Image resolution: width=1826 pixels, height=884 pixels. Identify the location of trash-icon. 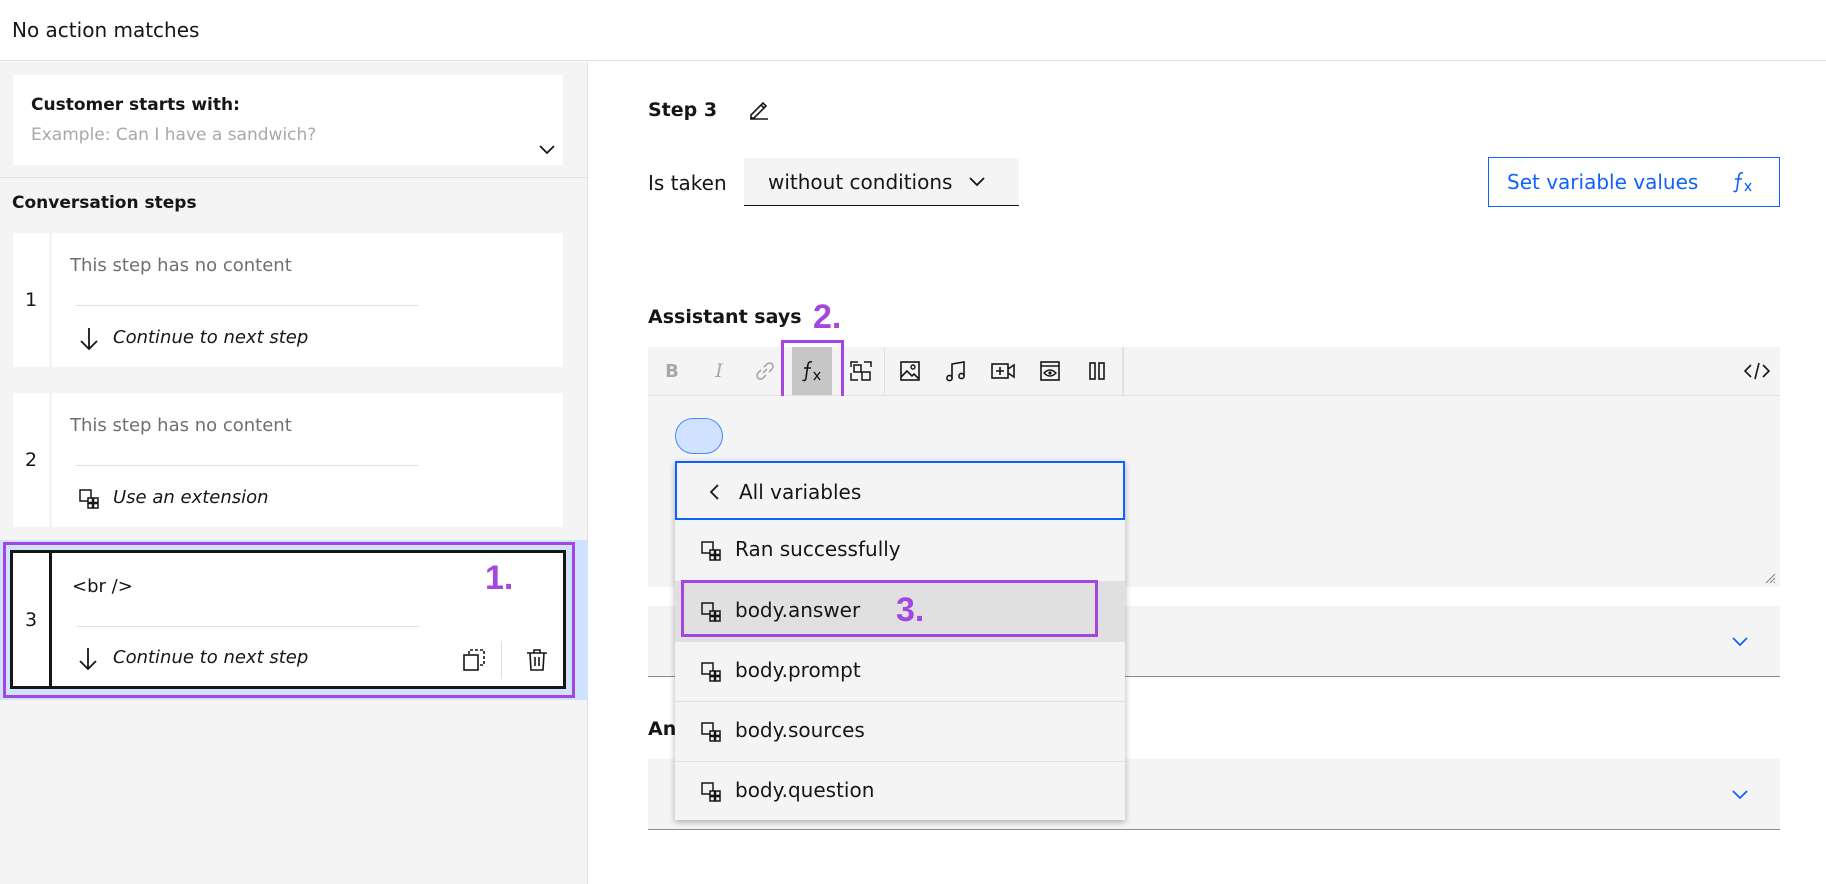
(537, 660).